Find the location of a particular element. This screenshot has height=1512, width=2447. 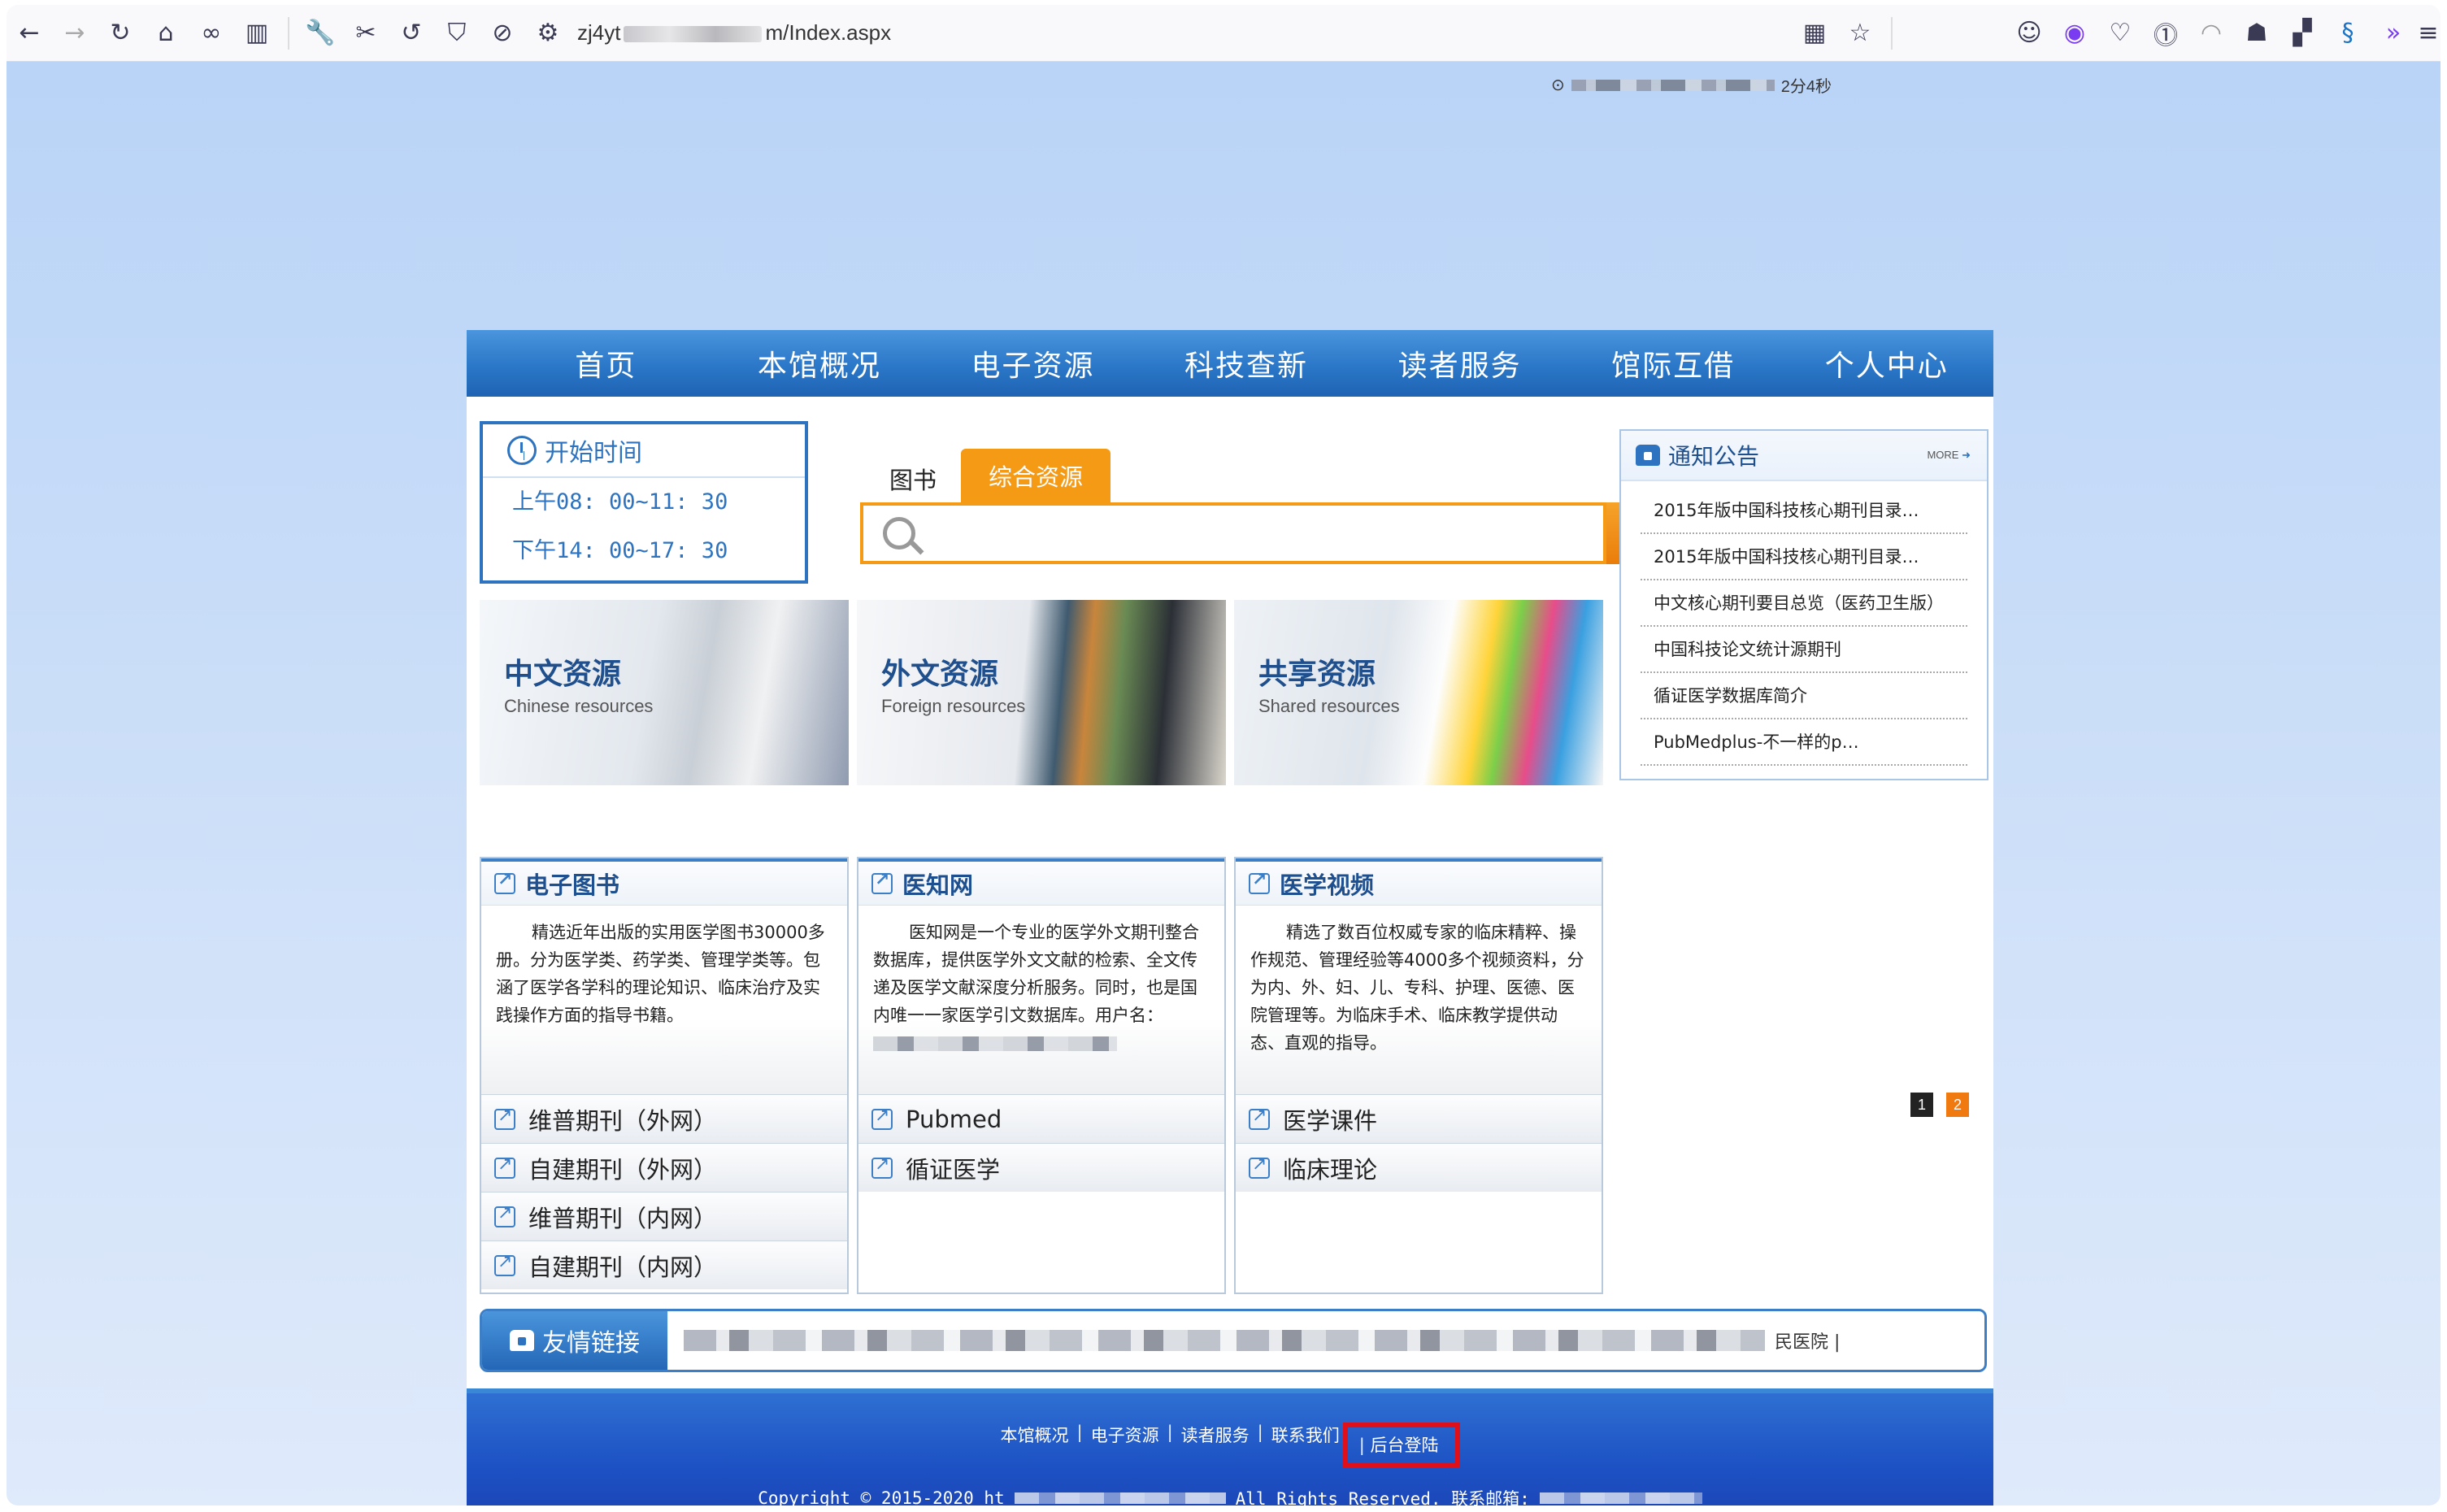

timer-redacted is located at coordinates (1673, 85).